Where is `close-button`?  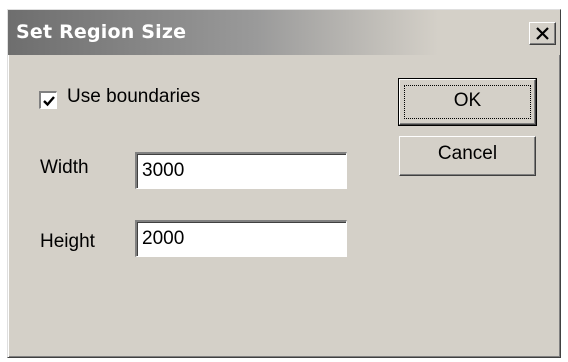
close-button is located at coordinates (542, 33).